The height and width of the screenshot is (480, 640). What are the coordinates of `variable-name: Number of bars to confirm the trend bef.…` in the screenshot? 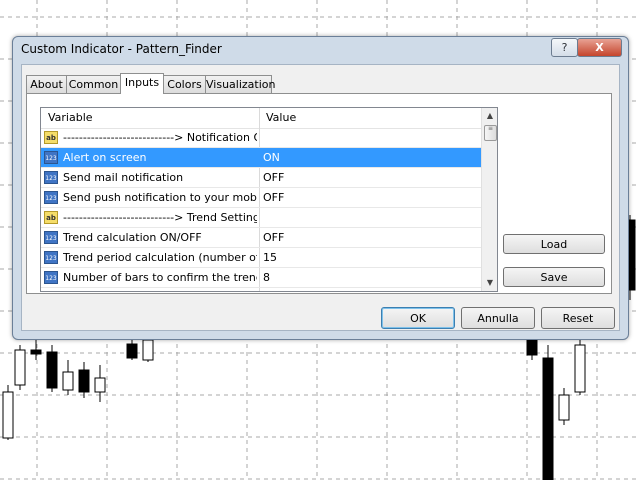 It's located at (160, 277).